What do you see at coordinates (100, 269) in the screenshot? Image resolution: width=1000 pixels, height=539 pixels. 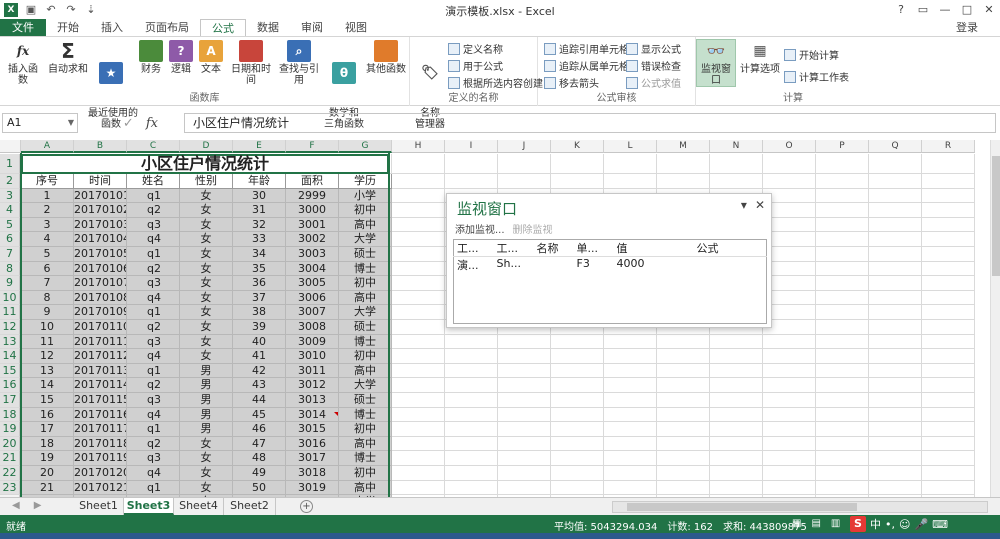 I see `grid-cell: 20170106` at bounding box center [100, 269].